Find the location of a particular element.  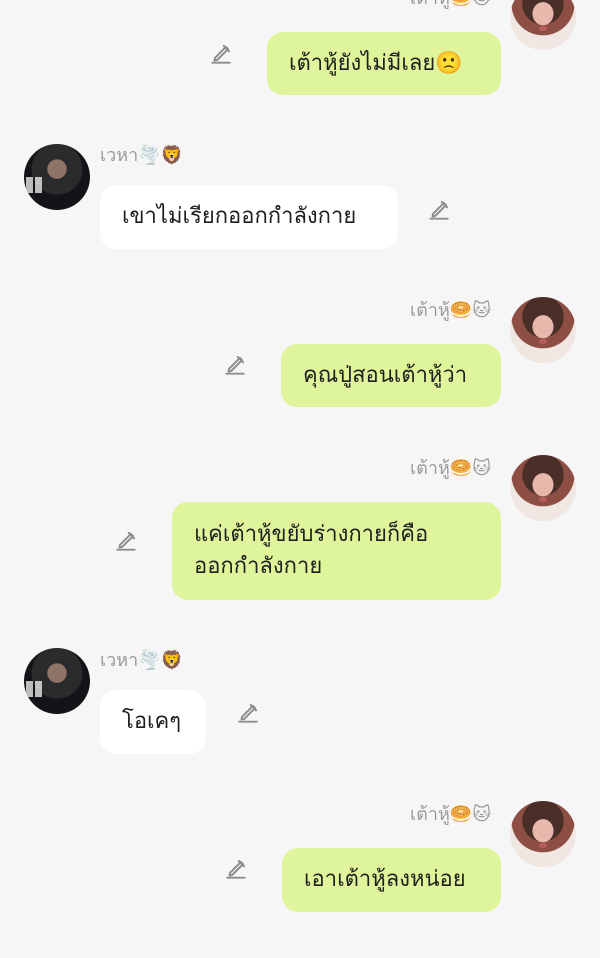

message-bubble: เต้าหู้ยังไม่มีเลย🙁 is located at coordinates (384, 63).